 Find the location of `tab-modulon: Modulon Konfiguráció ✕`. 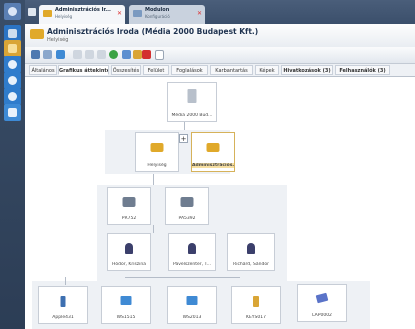

tab-modulon: Modulon Konfiguráció ✕ is located at coordinates (167, 14).